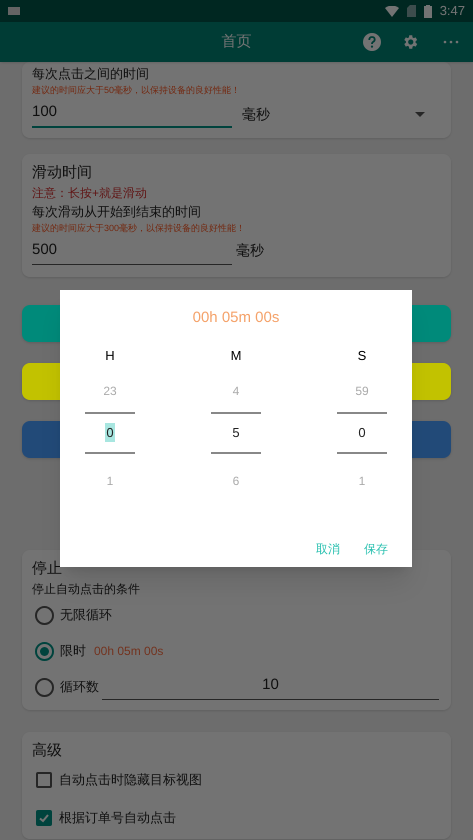 The image size is (473, 840). I want to click on description: 停止自动点击的条件, so click(86, 589).